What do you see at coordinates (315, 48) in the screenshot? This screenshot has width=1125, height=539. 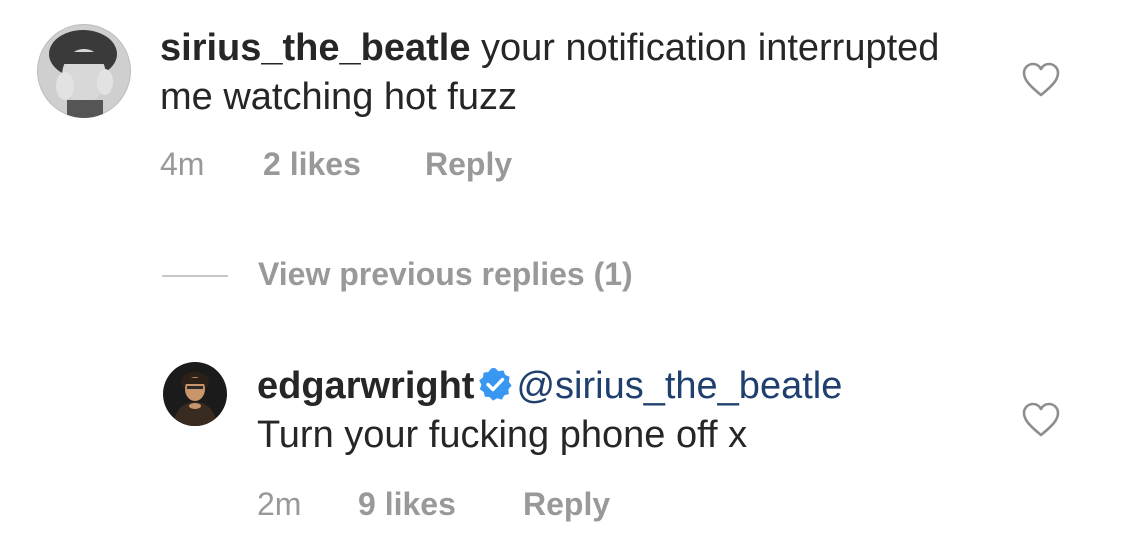 I see `comment-username: sirius_the_beatle` at bounding box center [315, 48].